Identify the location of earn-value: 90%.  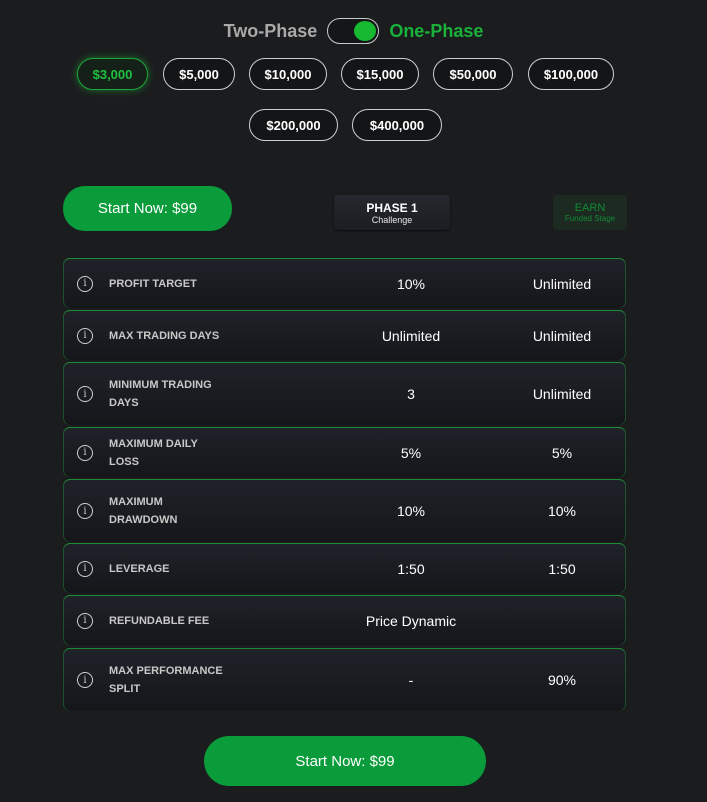
(562, 680).